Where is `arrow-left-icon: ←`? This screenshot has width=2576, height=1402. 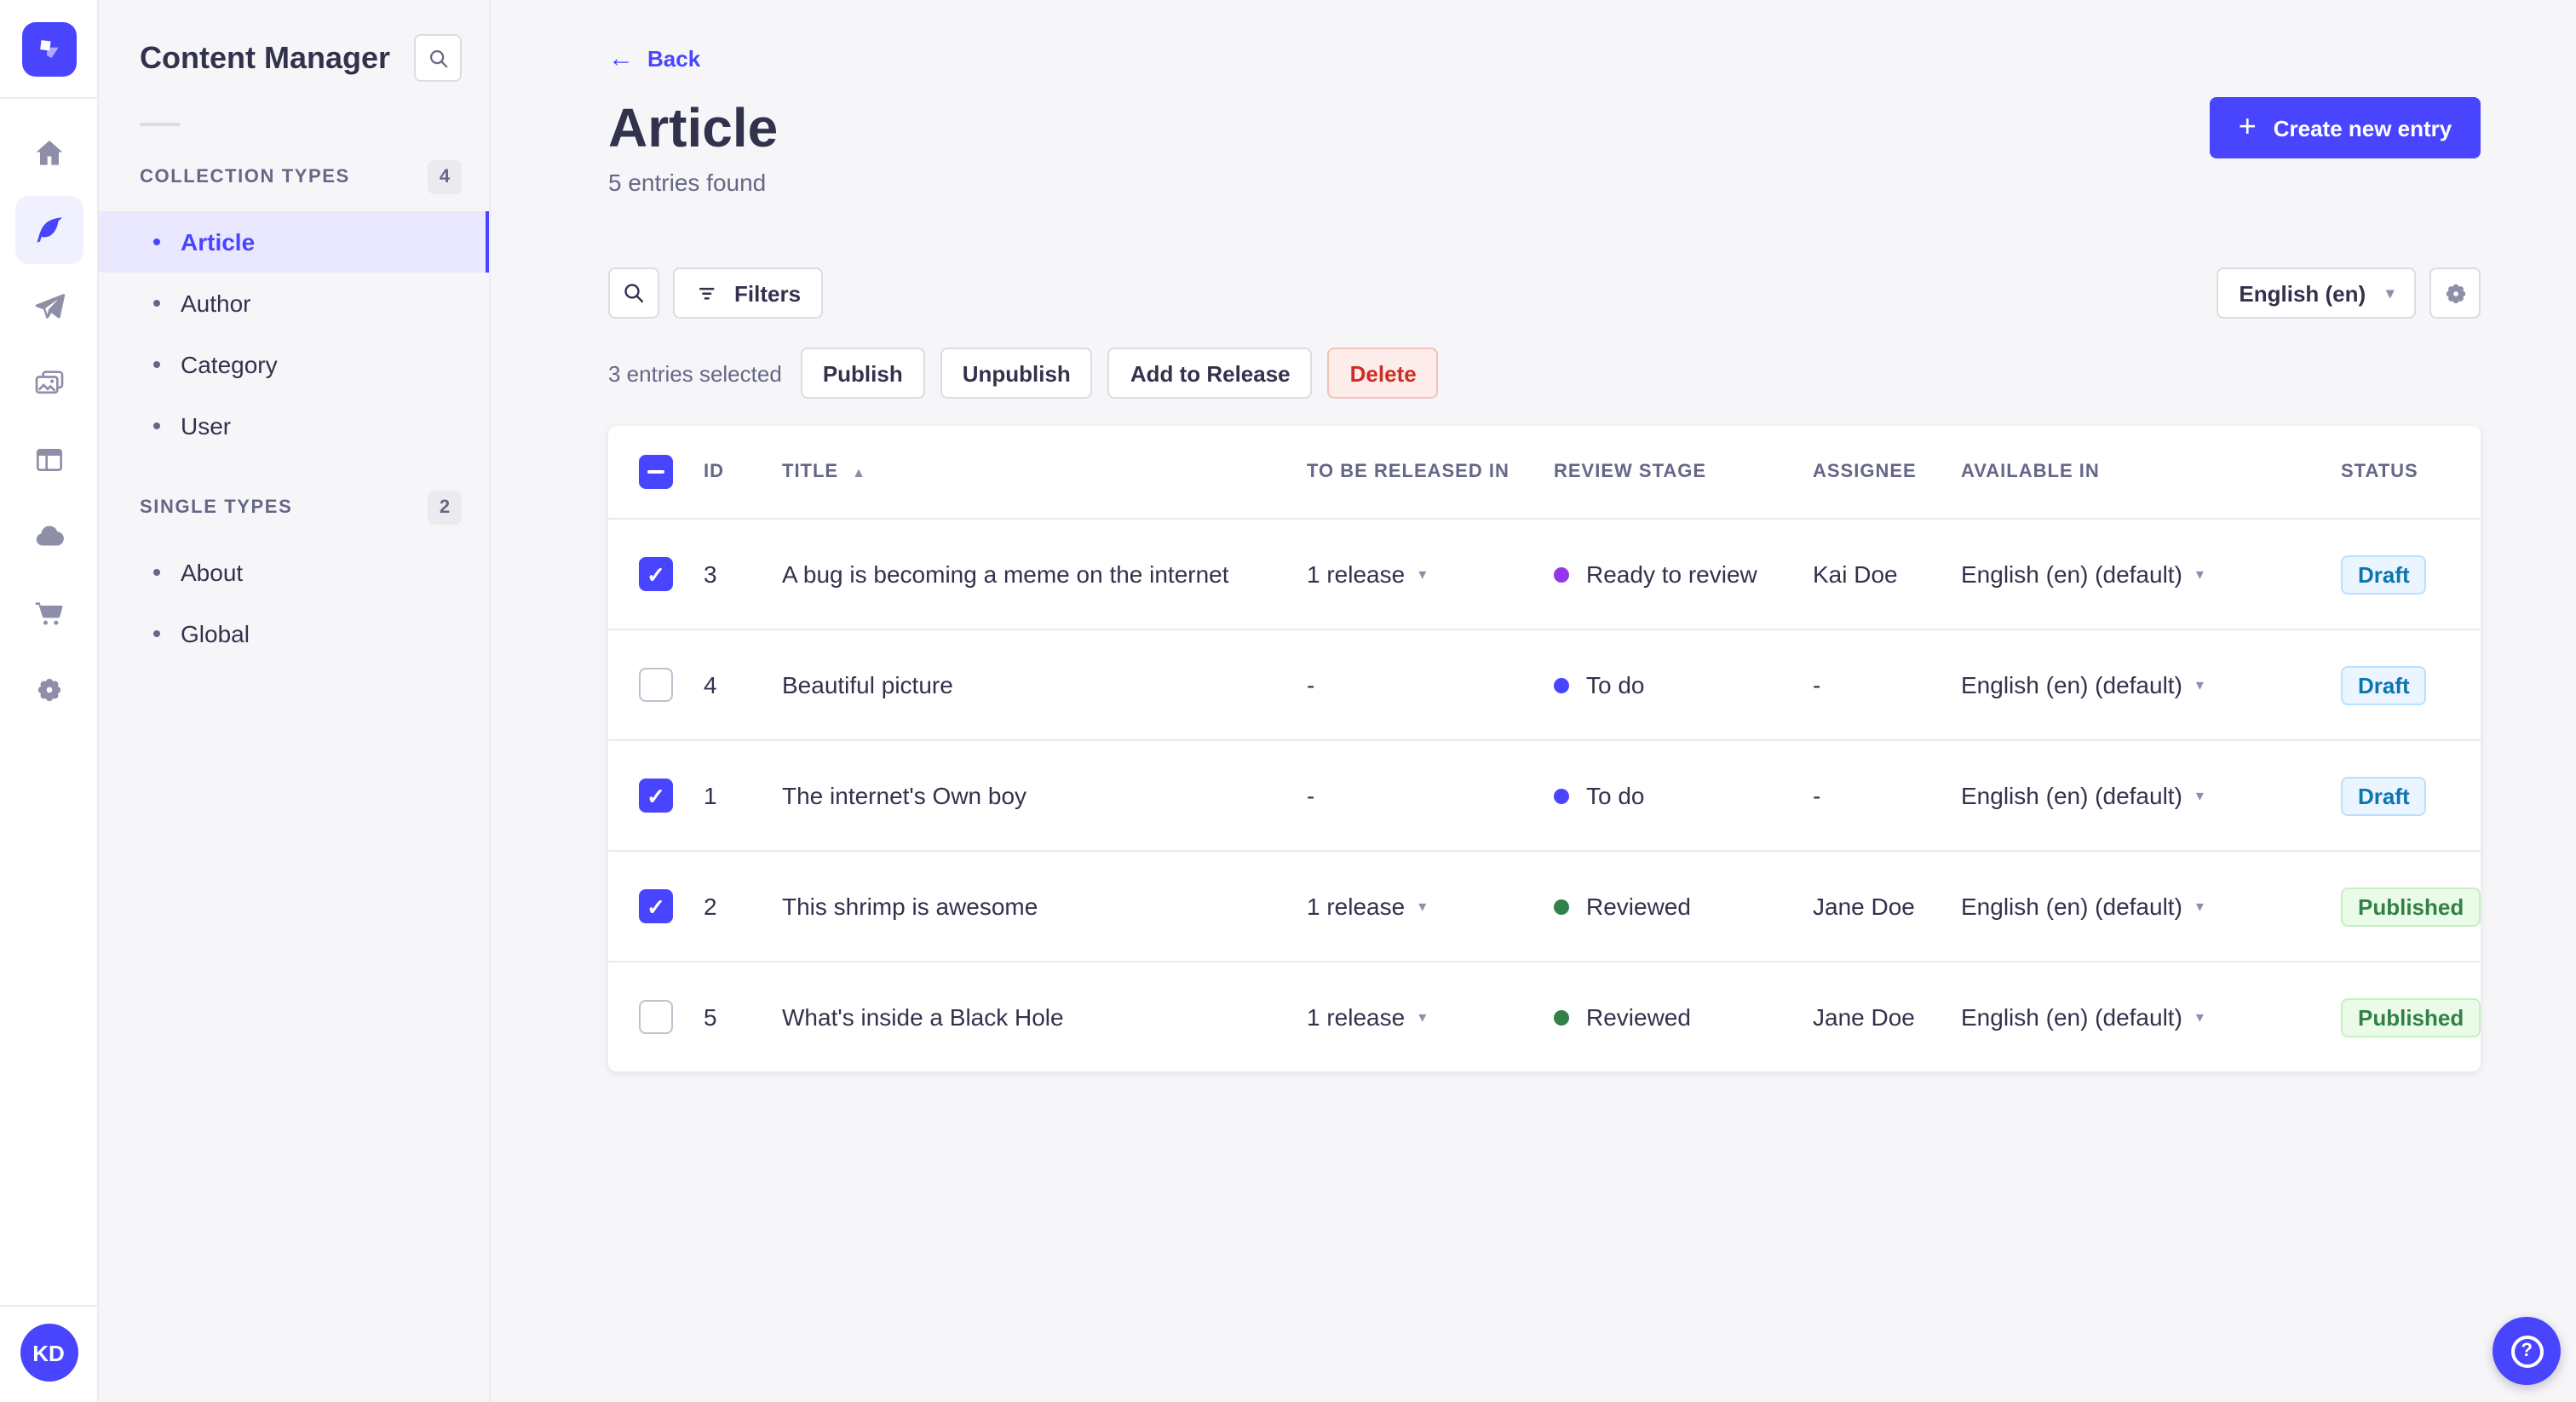 arrow-left-icon: ← is located at coordinates (621, 58).